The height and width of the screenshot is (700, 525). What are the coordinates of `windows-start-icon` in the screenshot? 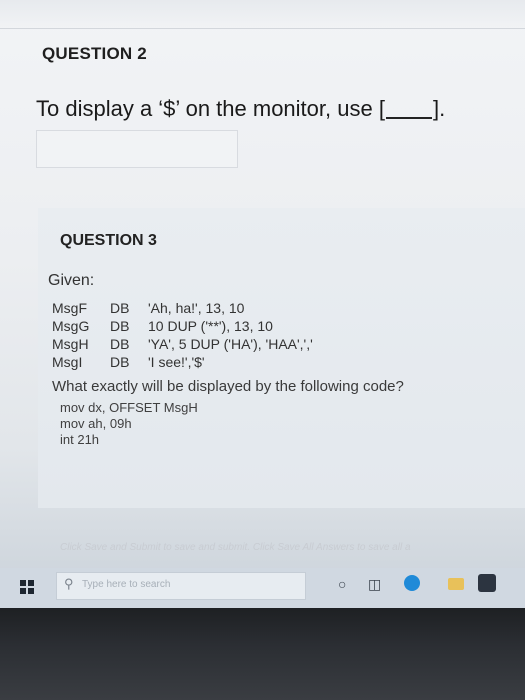 It's located at (27, 587).